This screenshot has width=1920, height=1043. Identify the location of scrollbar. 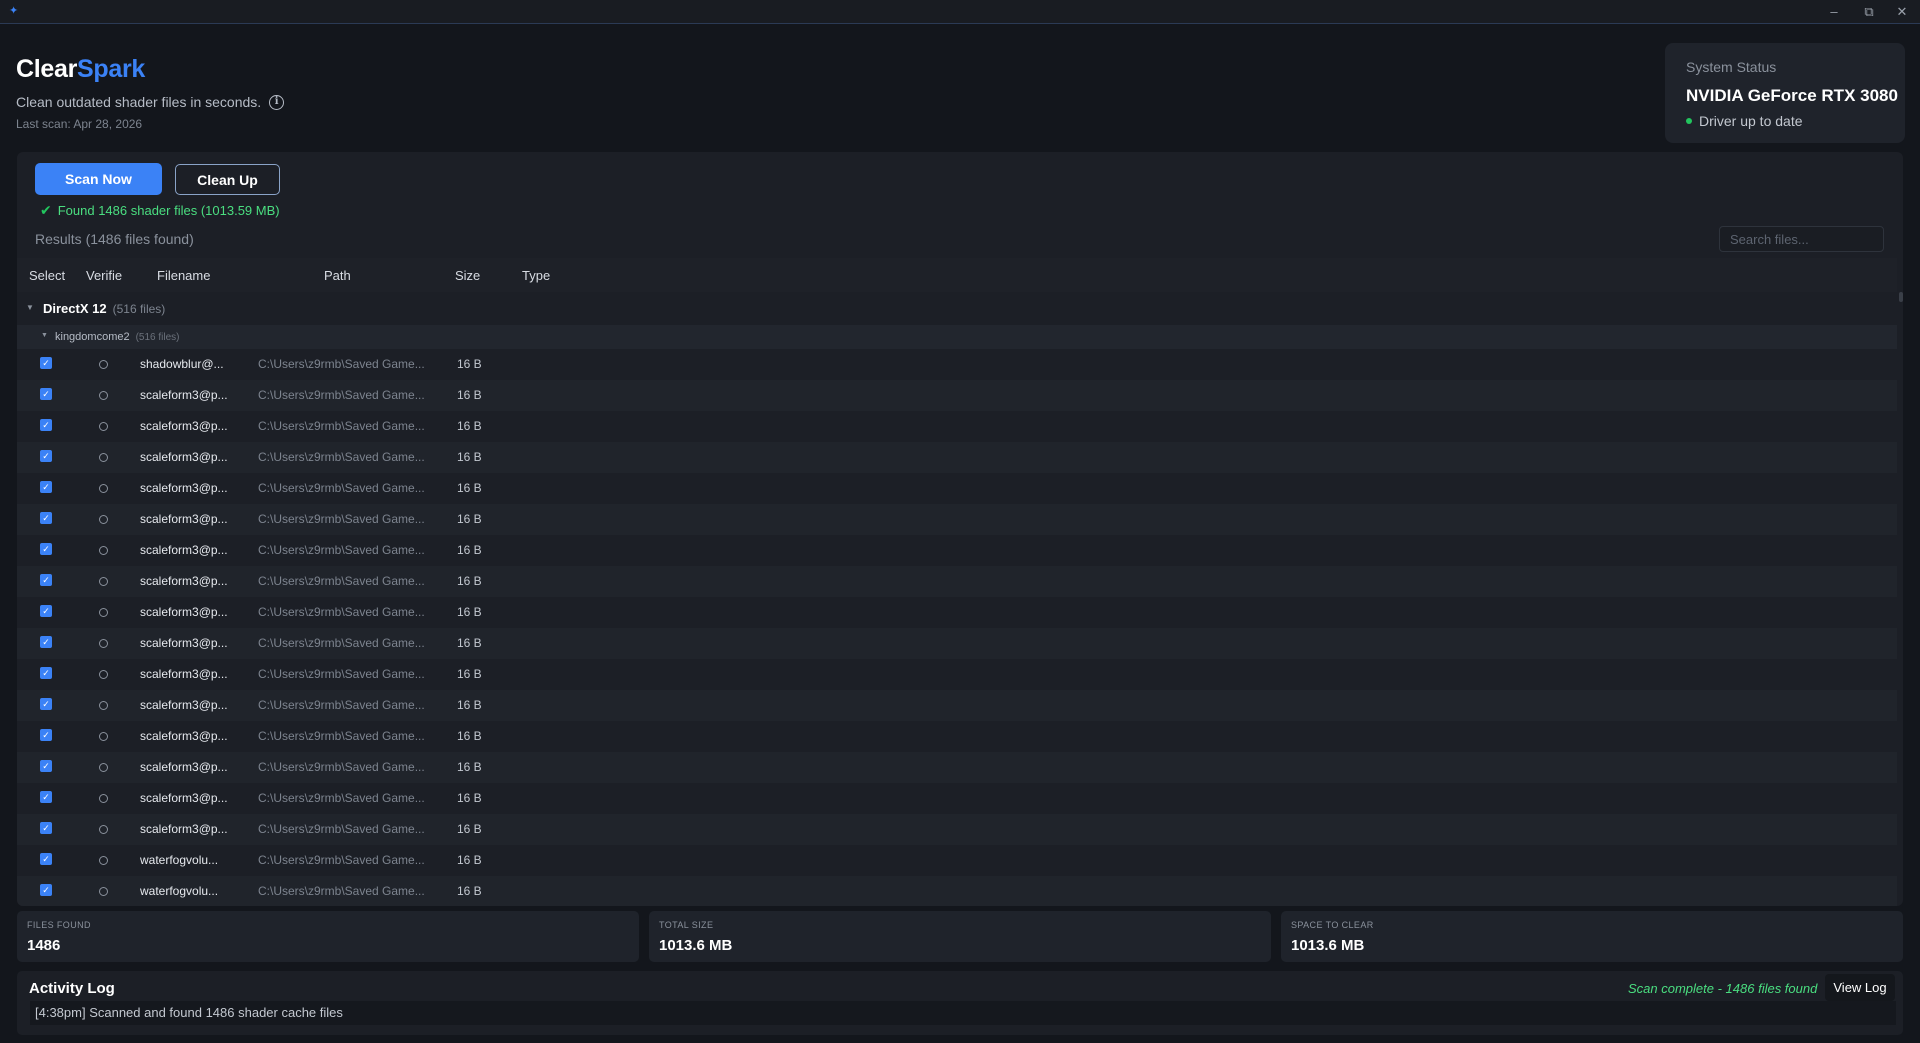
(1901, 297).